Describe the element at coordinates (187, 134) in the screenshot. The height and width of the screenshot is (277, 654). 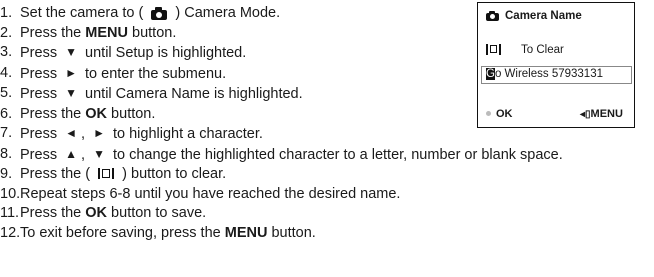
I see `step-text: to highlight a character.` at that location.